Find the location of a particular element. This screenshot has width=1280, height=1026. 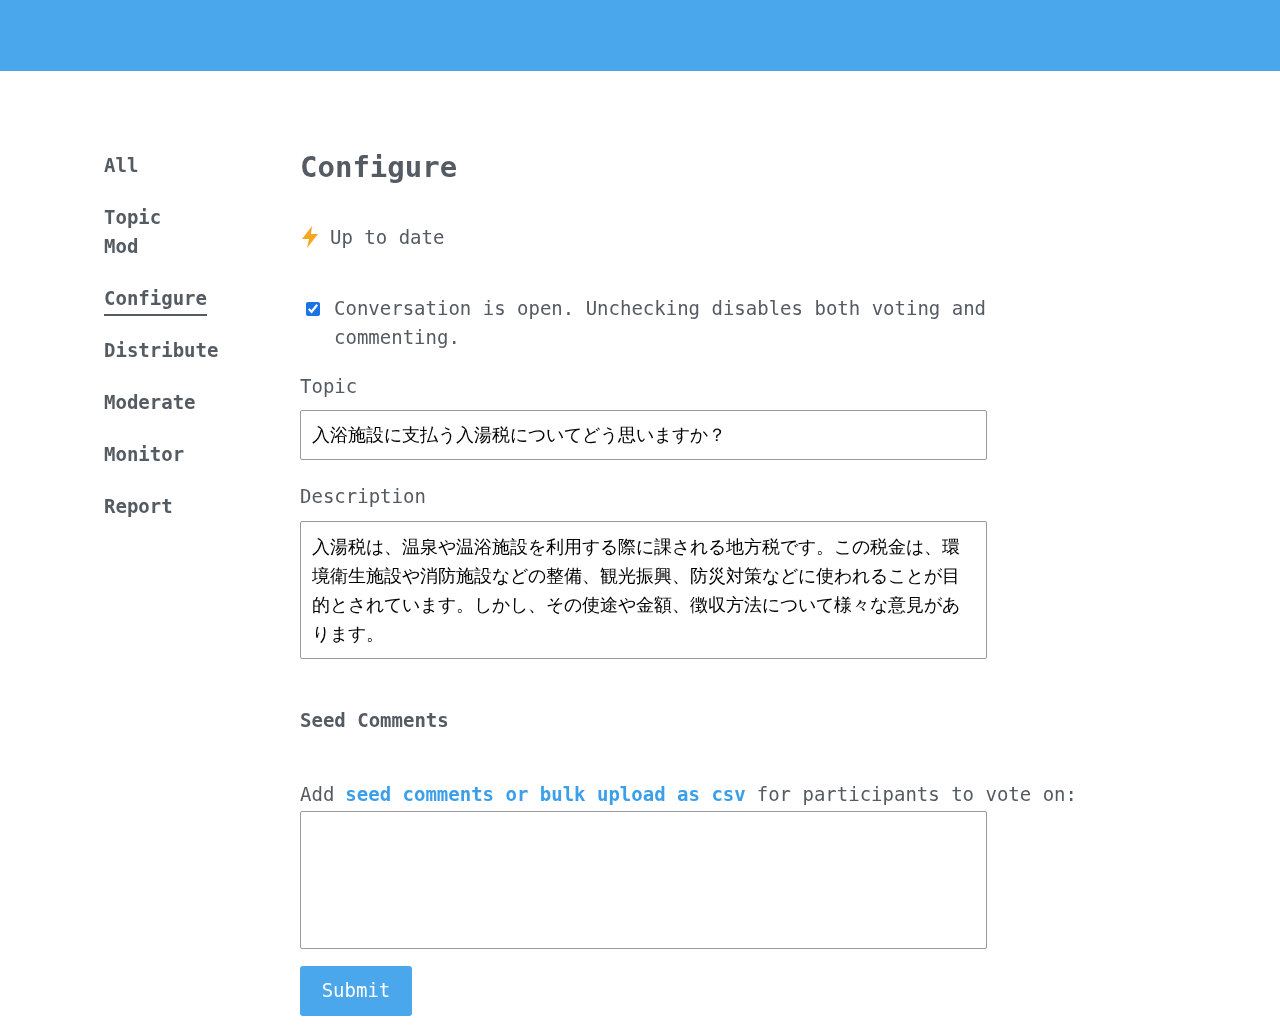

checkbox-label: Conversation is open. Unchecking disables both voting and commenting. is located at coordinates (661, 322).